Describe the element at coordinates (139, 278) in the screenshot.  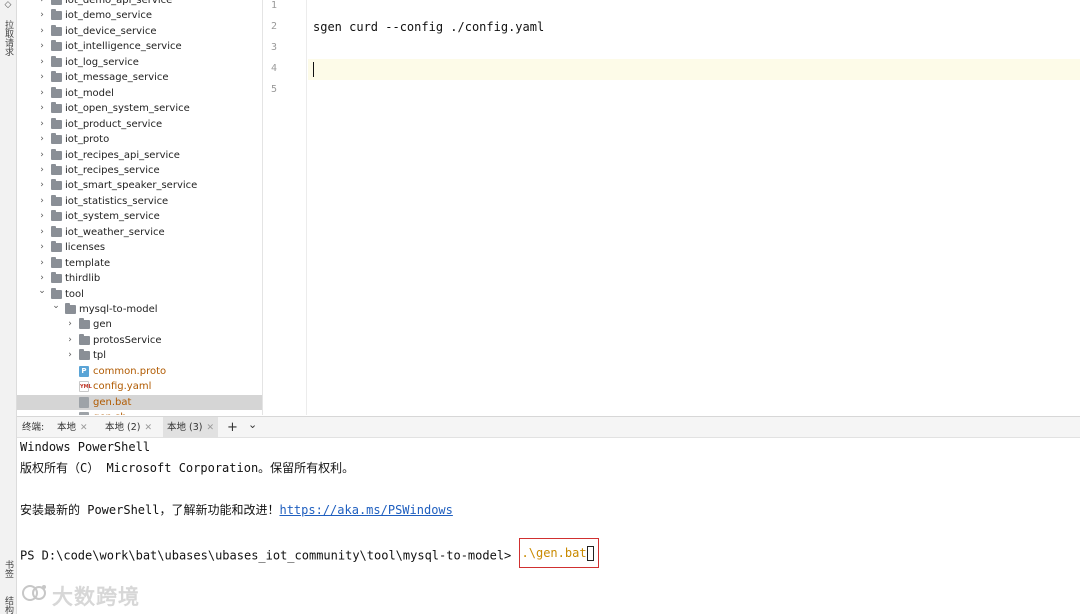
I see `tree-item: › thirdlib` at that location.